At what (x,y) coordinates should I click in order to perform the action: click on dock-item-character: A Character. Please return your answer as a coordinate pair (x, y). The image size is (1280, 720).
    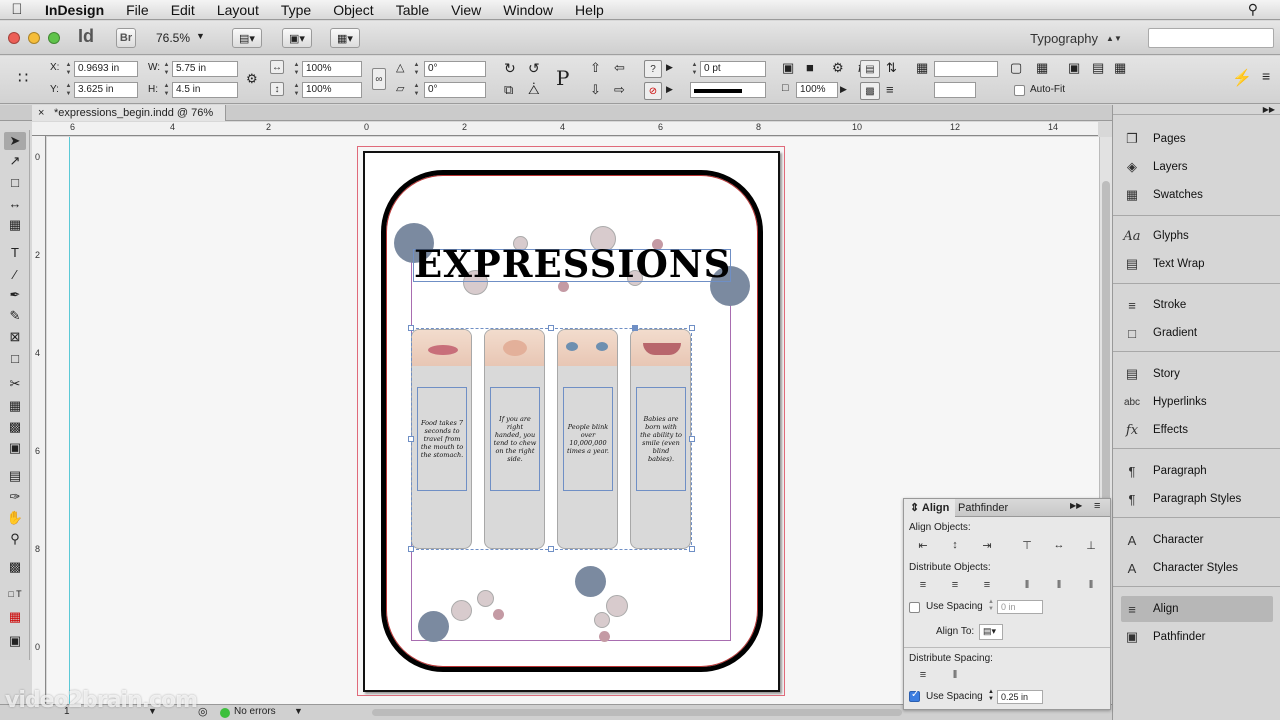
    Looking at the image, I should click on (1197, 540).